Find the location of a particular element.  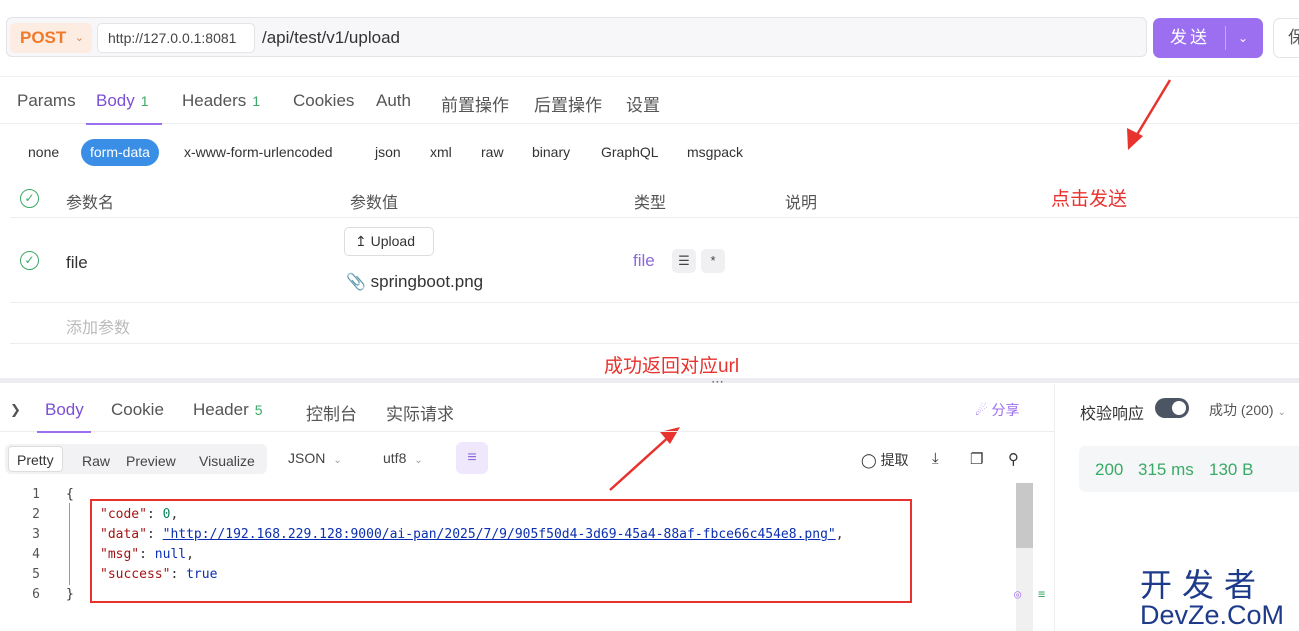

send-button: 发送 ⌄ is located at coordinates (1208, 38).